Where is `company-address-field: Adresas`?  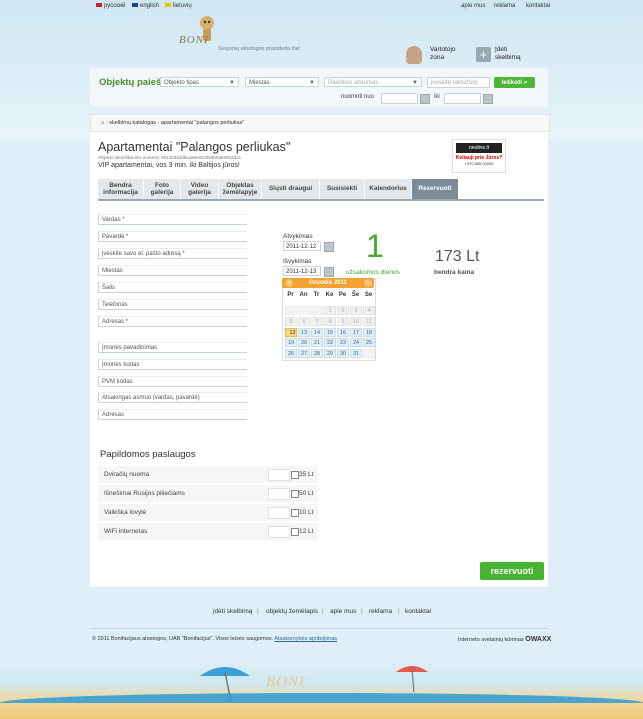 company-address-field: Adresas is located at coordinates (172, 414).